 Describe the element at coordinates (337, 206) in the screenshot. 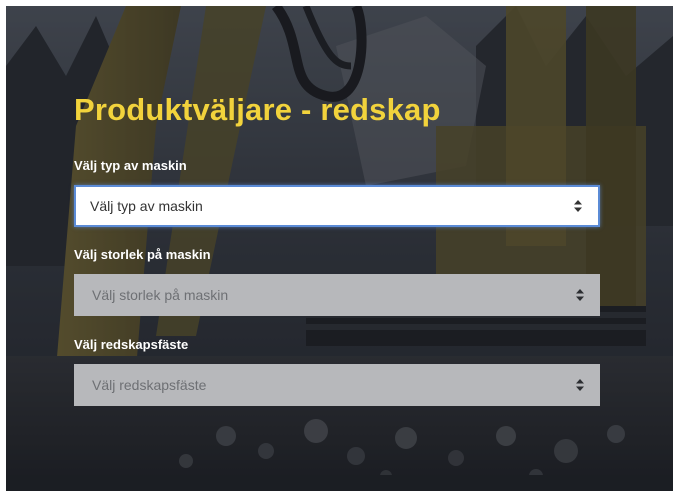

I see `machine-type-select: Välj typ av maskin` at that location.